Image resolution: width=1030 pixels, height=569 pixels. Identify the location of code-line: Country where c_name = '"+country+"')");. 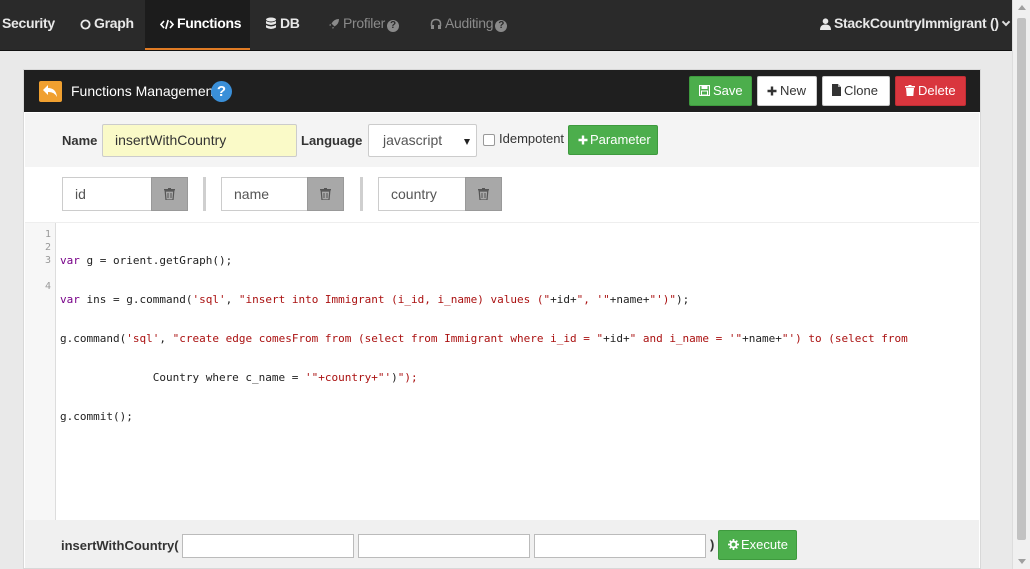
(239, 377).